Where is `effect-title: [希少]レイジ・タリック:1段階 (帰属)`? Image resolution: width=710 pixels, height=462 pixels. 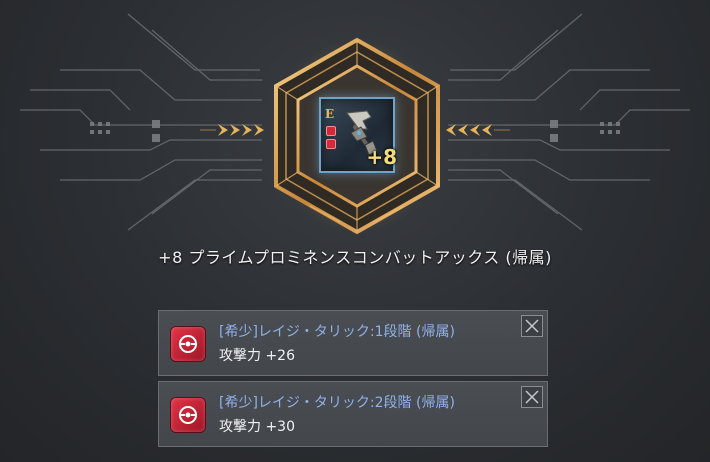 effect-title: [希少]レイジ・タリック:1段階 (帰属) is located at coordinates (337, 332).